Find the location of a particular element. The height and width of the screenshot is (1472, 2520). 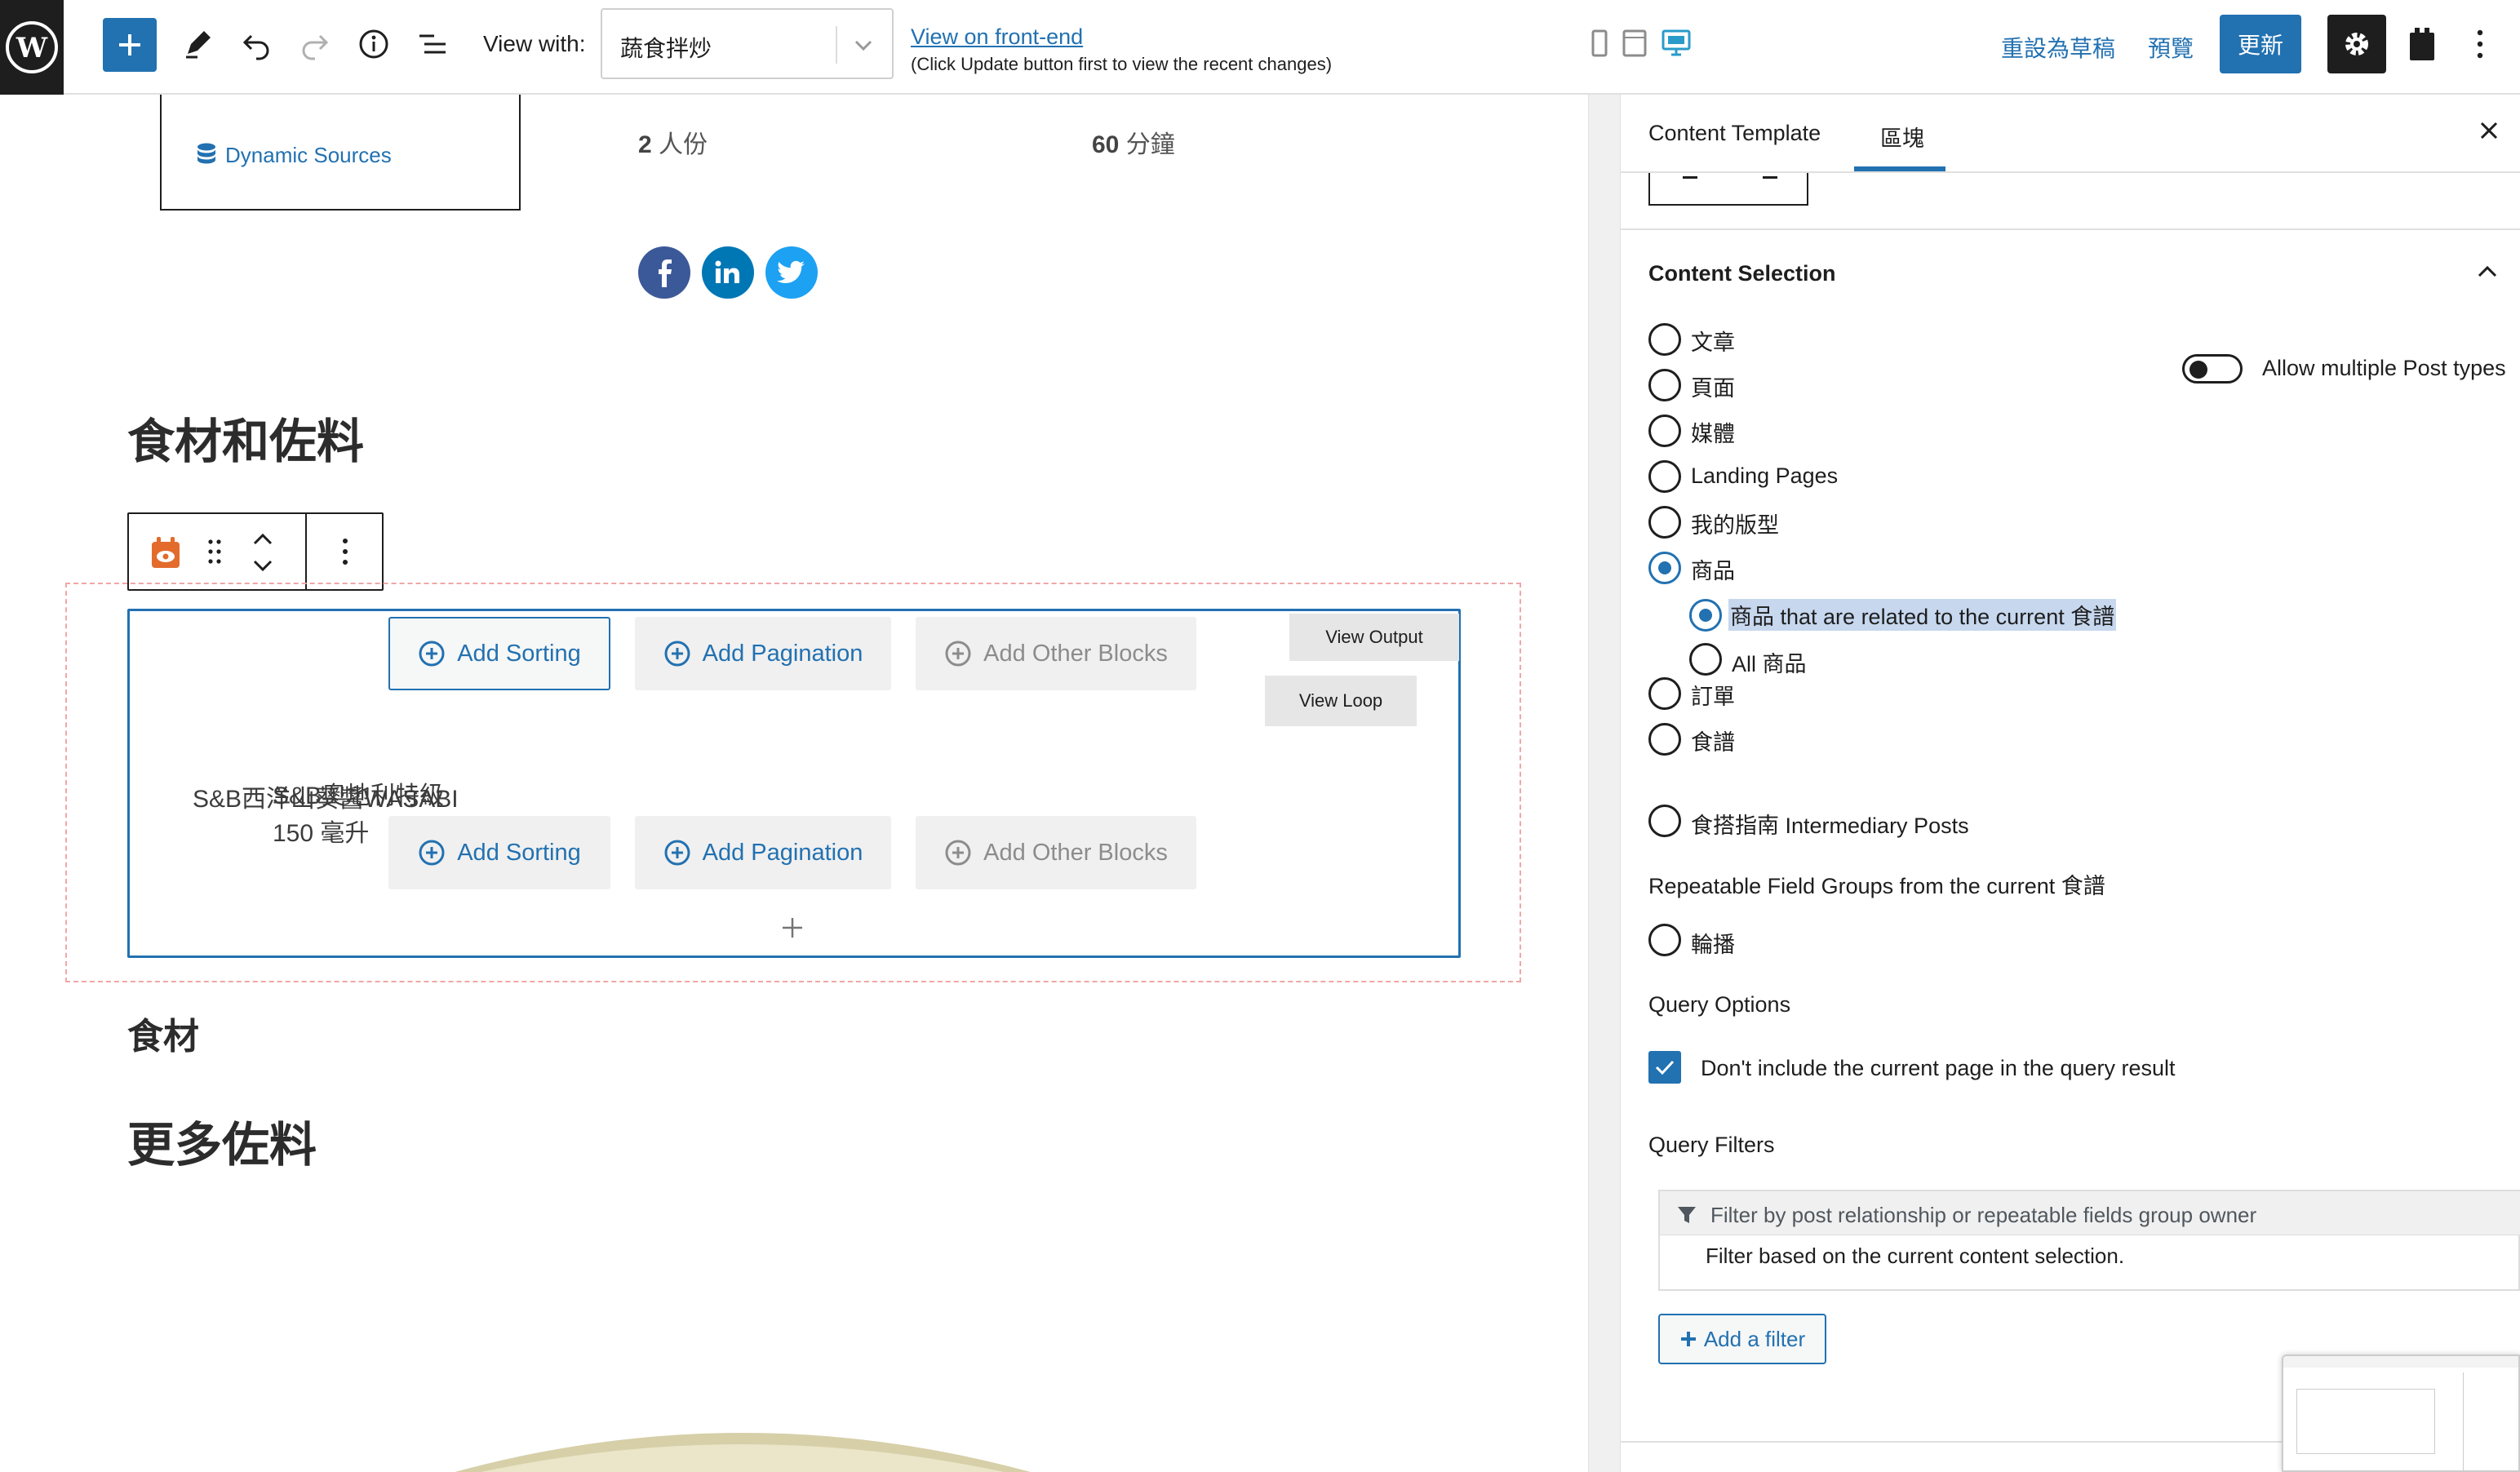

view-output-button: View Output is located at coordinates (1374, 637).